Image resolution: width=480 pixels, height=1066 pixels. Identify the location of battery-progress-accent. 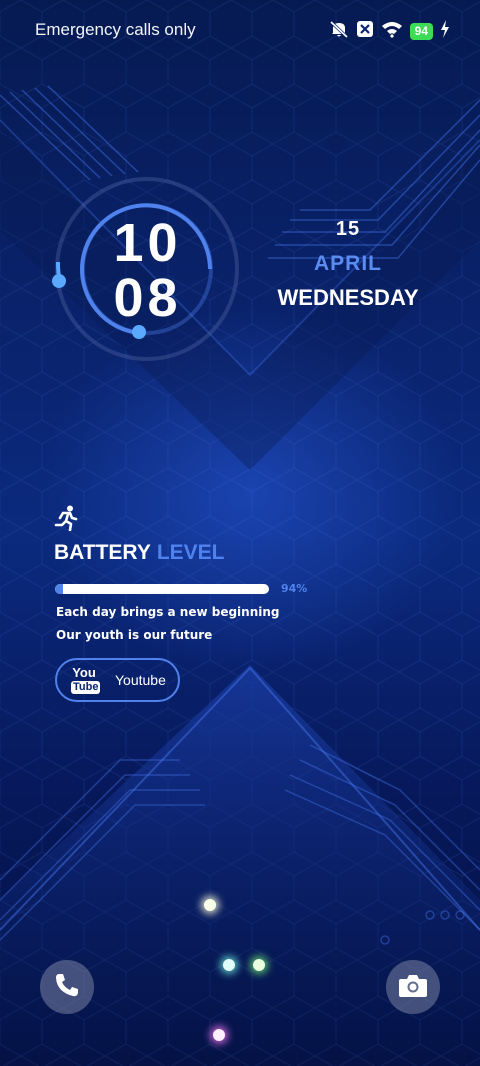
(59, 589).